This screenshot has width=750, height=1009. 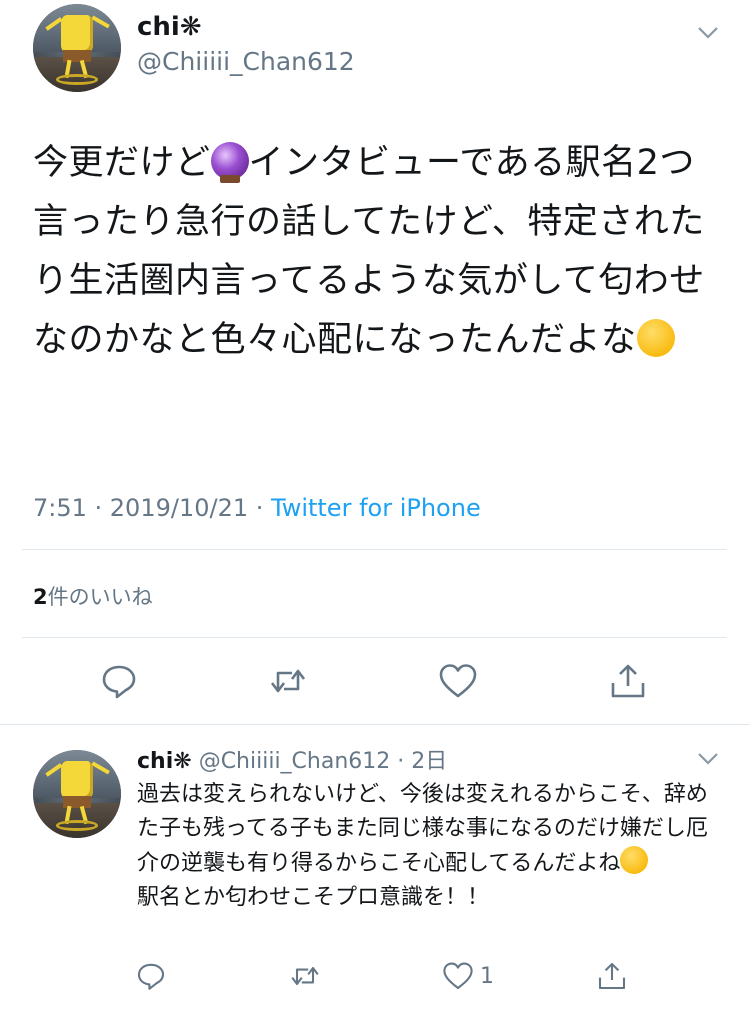 I want to click on tweet-meta: 7:51 · 2019/10/21 · Twitter for iPhone, so click(x=257, y=508).